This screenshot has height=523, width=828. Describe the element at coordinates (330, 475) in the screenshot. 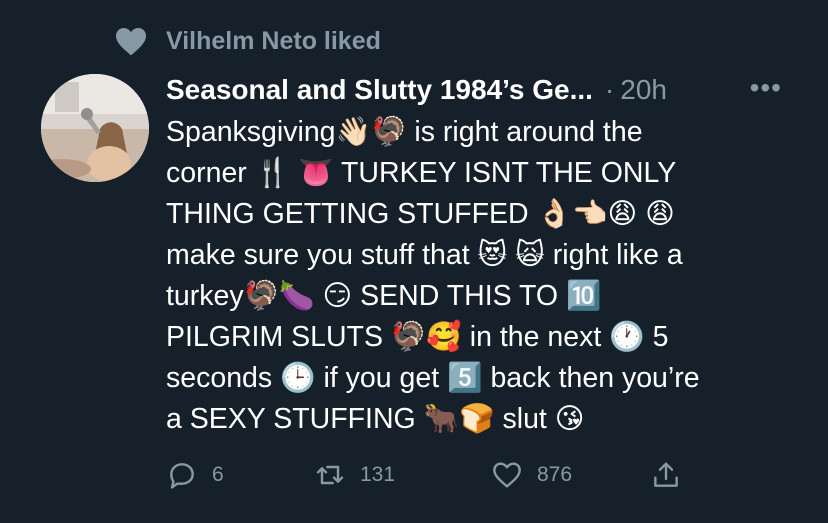

I see `retweet-icon` at that location.